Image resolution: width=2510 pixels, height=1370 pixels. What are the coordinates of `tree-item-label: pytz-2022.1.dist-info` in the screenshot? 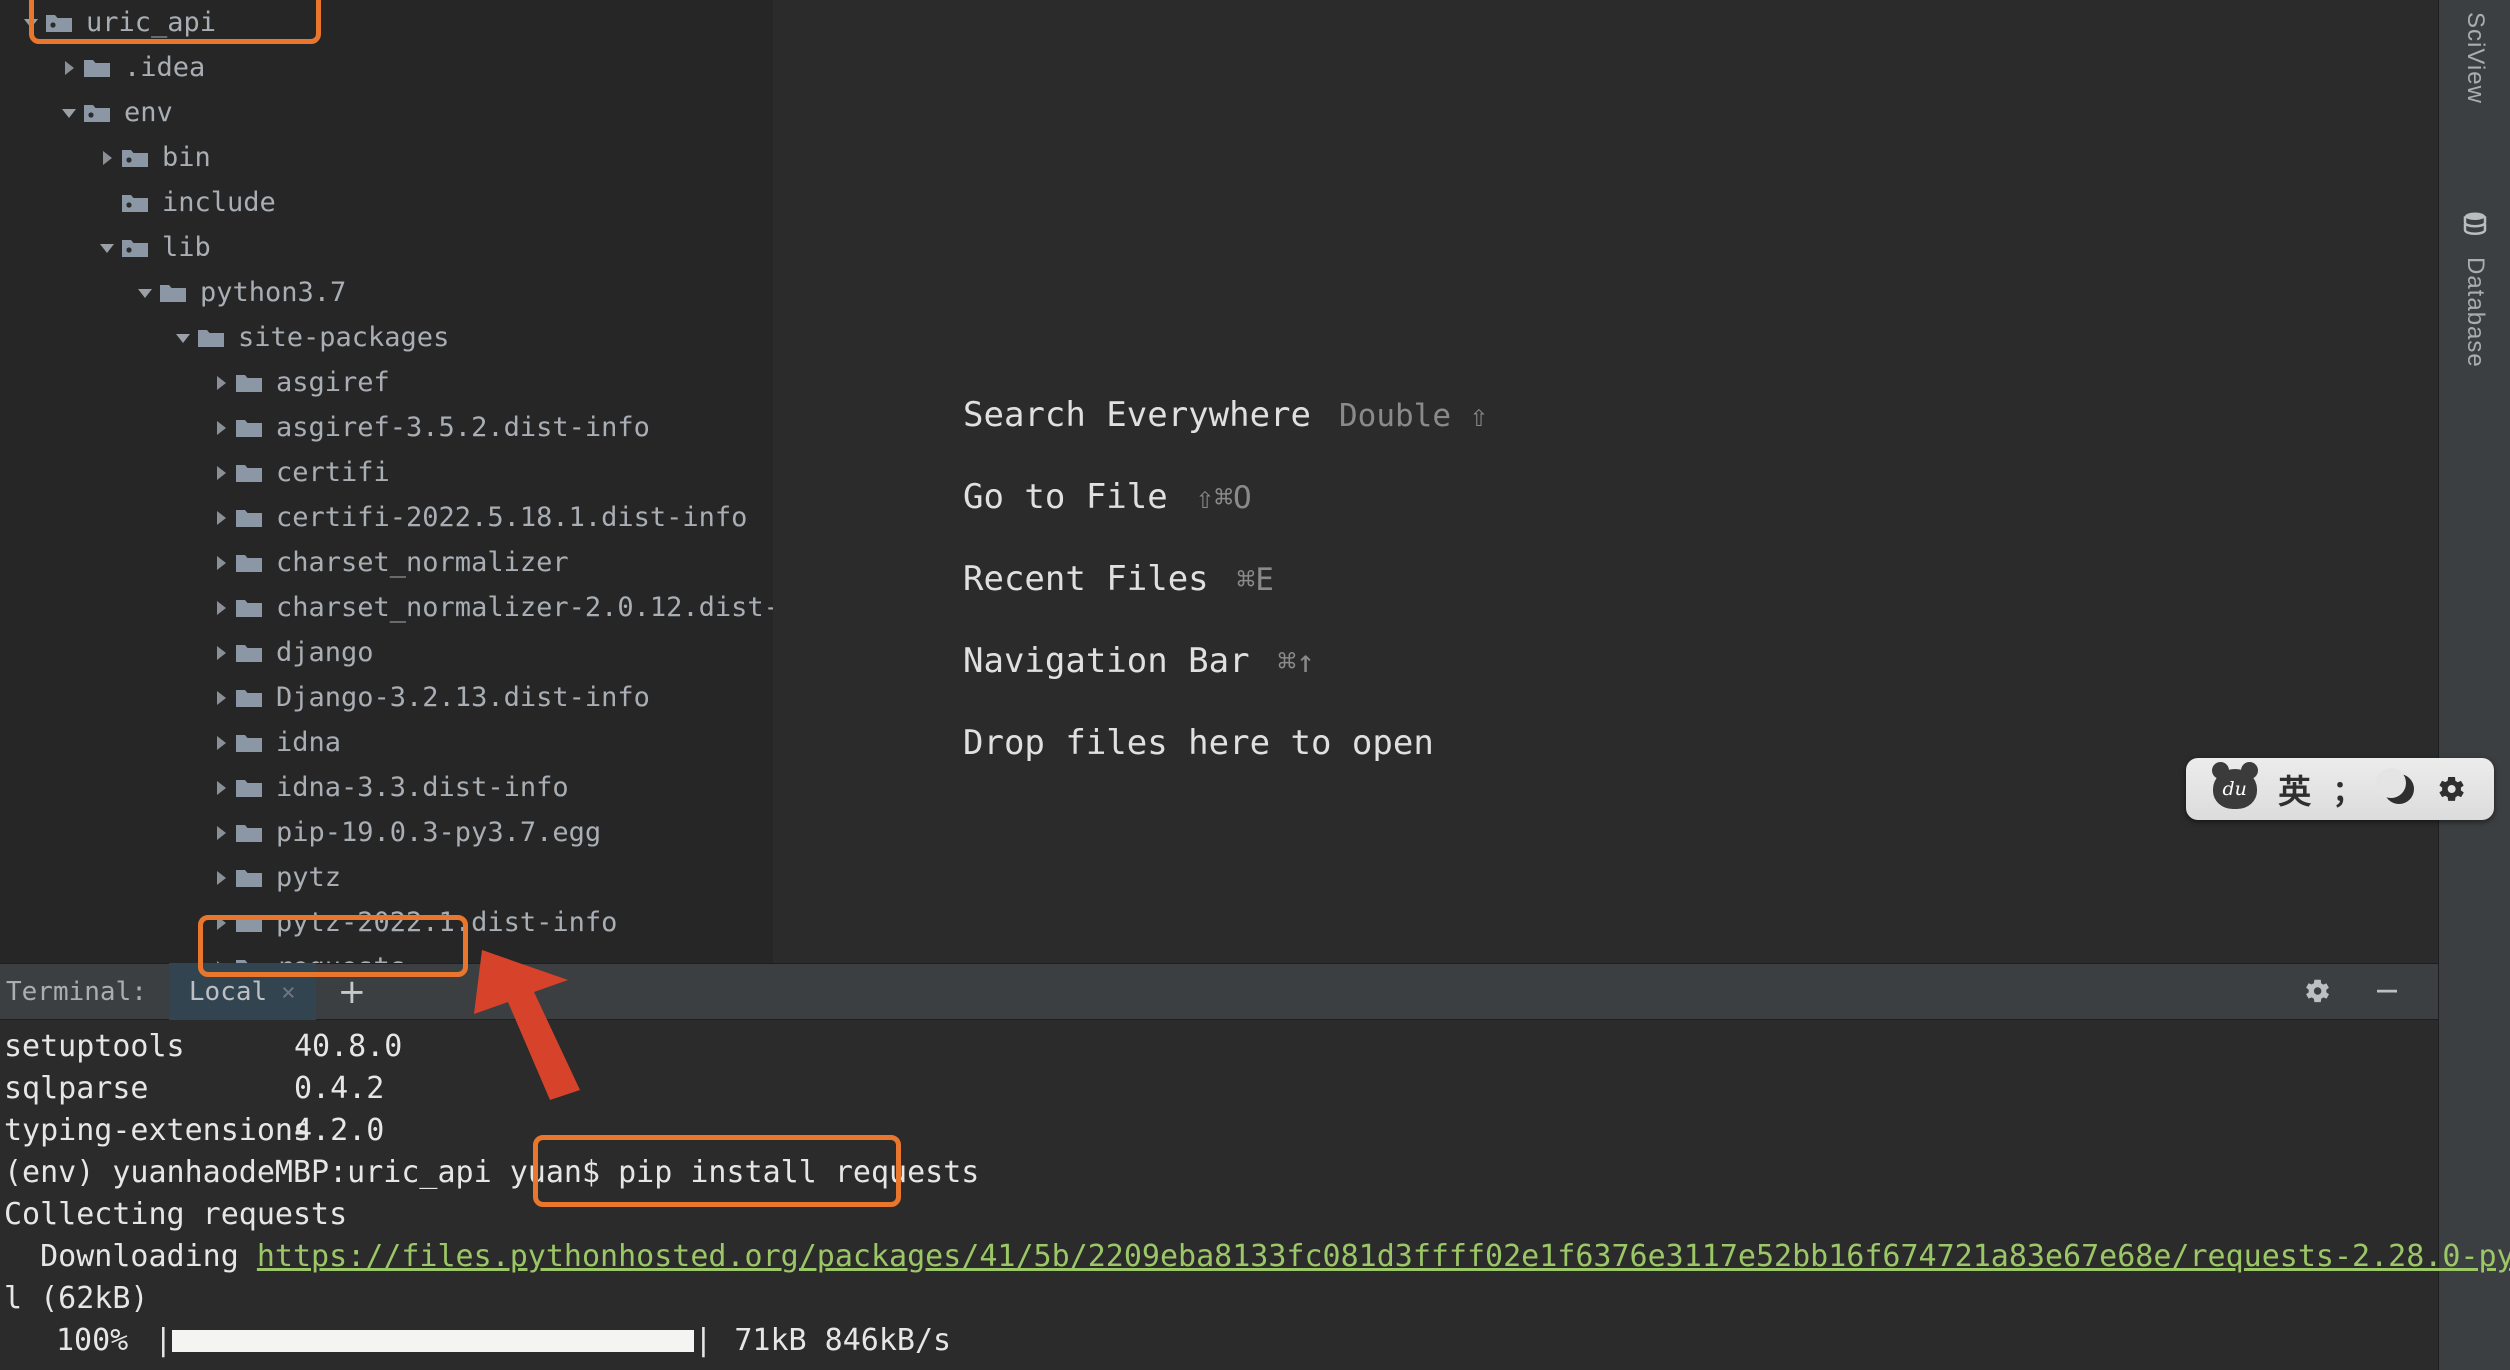 It's located at (447, 922).